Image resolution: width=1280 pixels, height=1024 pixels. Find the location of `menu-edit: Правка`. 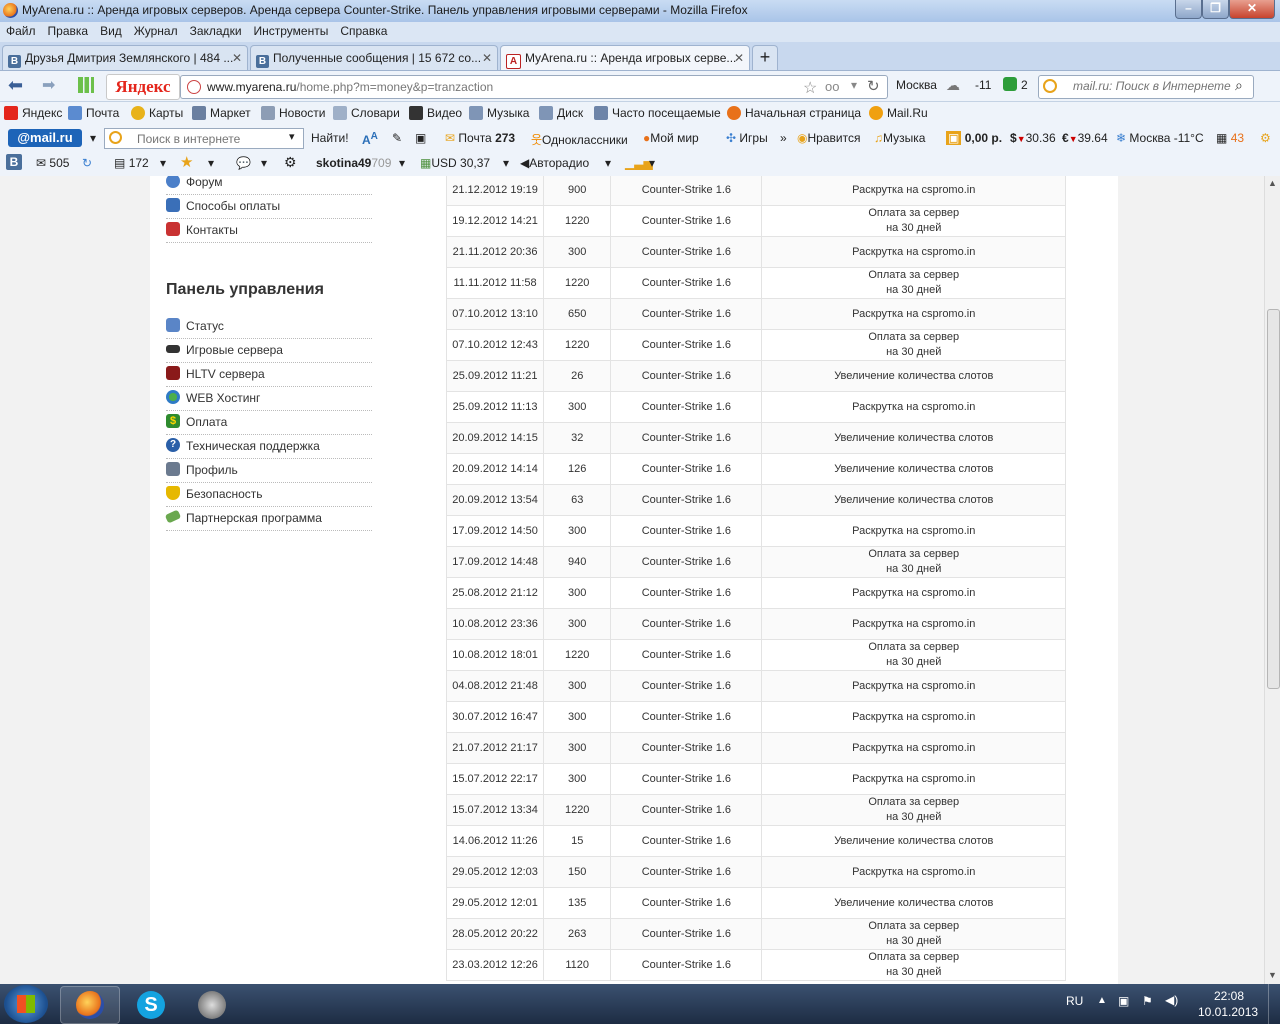

menu-edit: Правка is located at coordinates (68, 30).